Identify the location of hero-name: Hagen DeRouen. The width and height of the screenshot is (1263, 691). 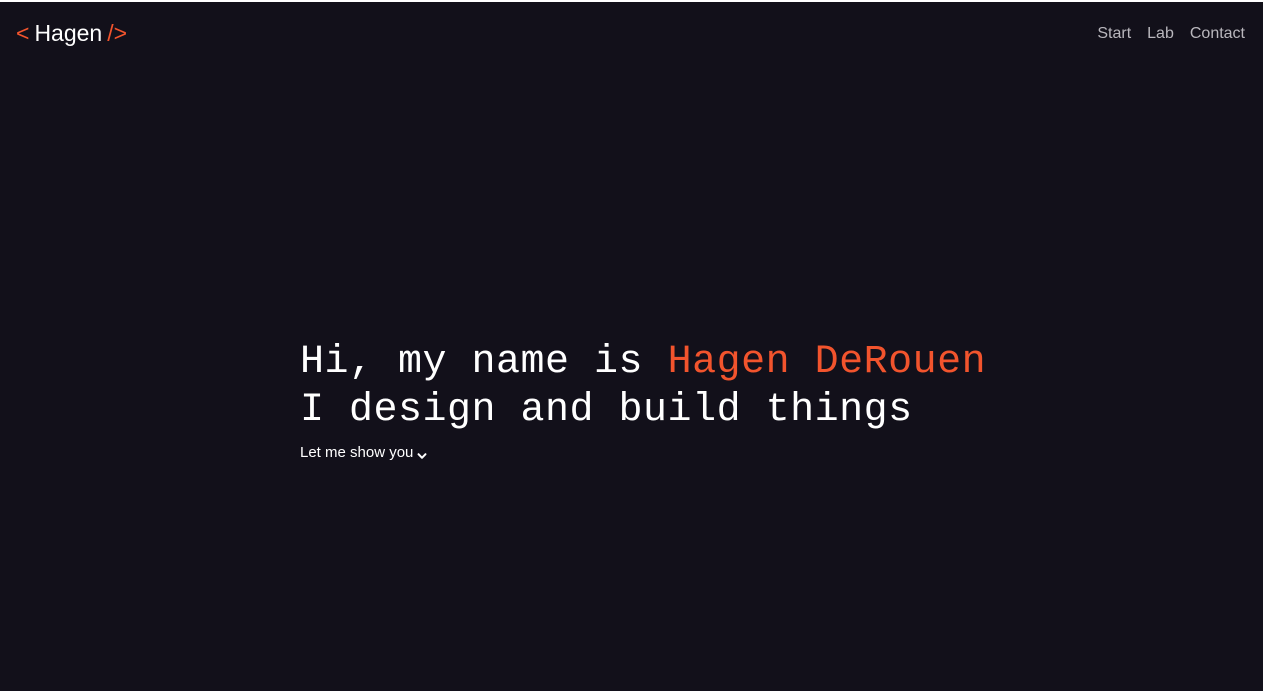
(827, 362).